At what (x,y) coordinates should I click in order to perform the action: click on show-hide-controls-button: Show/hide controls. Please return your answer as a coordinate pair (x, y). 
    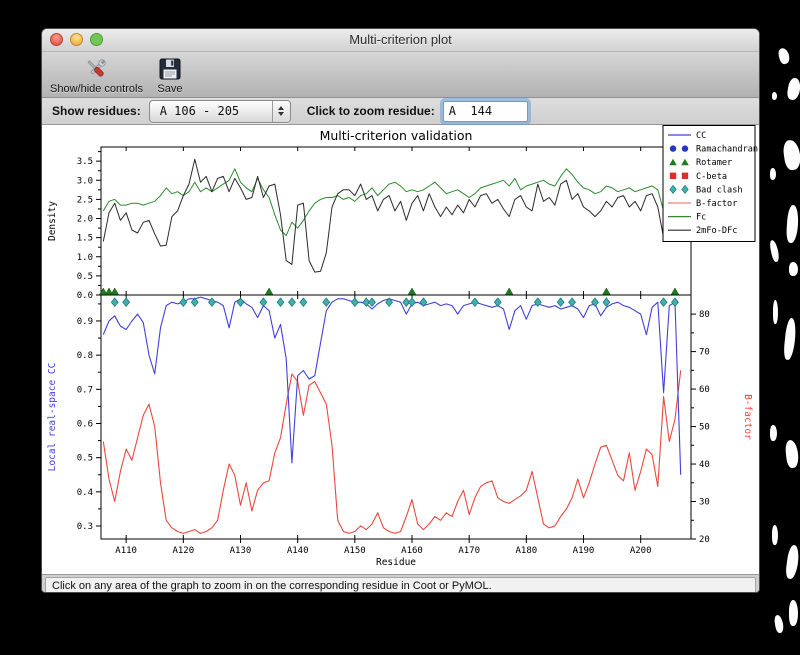
    Looking at the image, I should click on (96, 75).